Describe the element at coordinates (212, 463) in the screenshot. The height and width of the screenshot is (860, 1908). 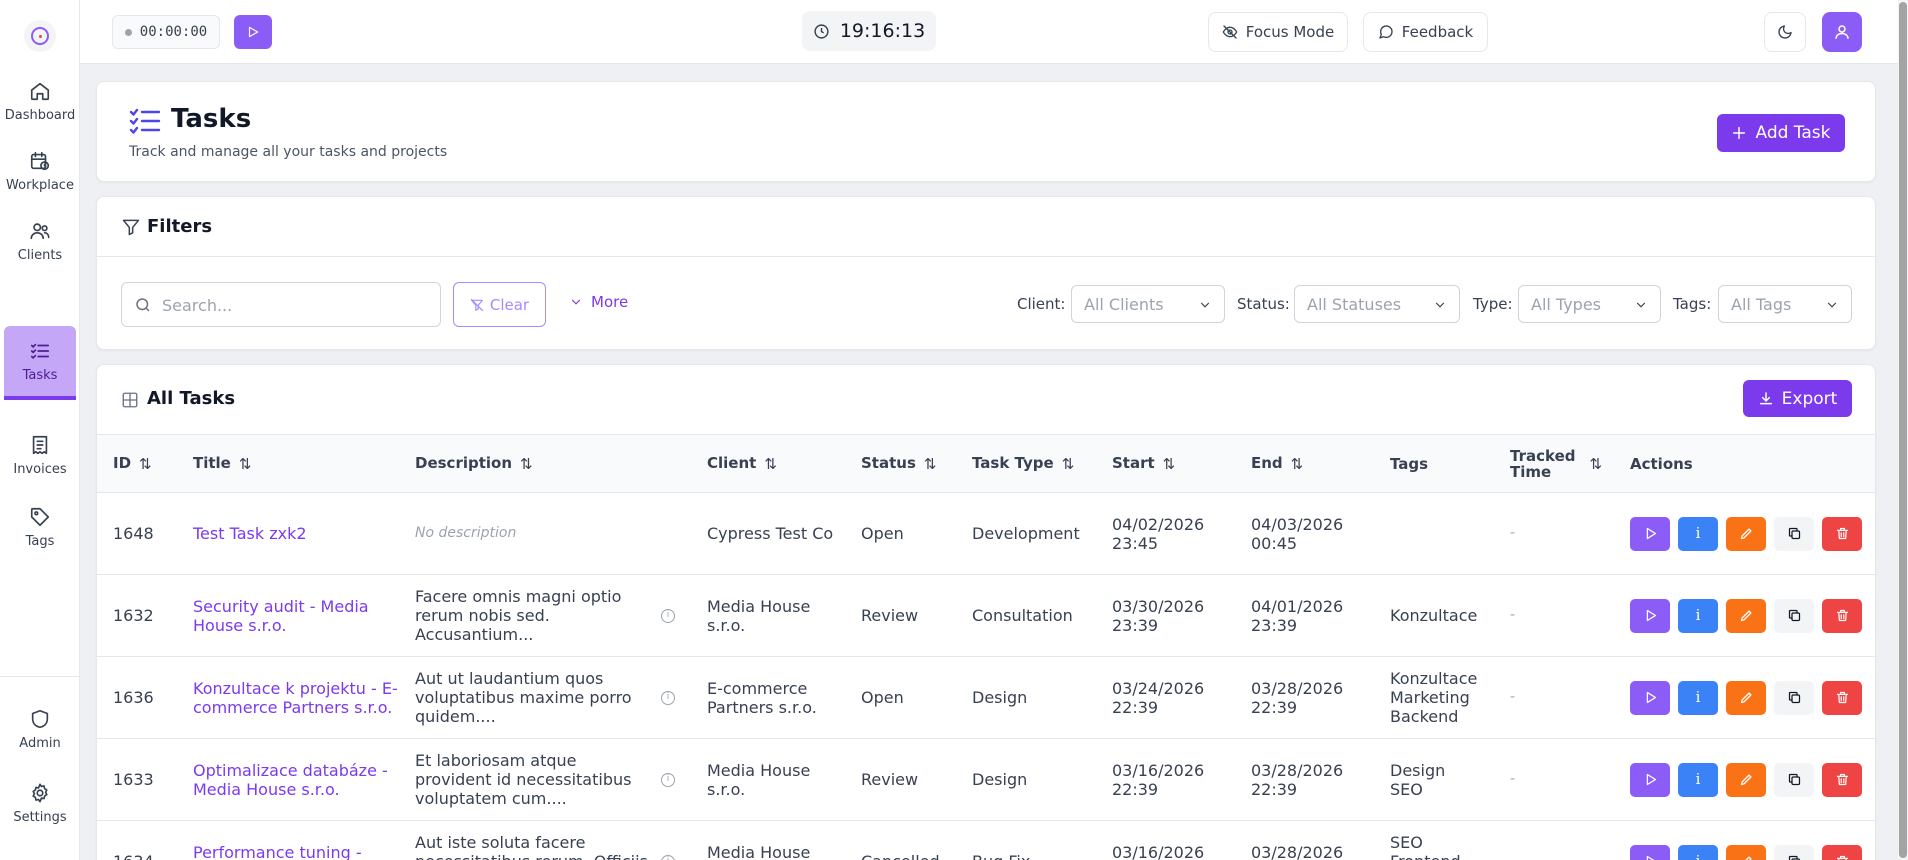
I see `column-label: Title` at that location.